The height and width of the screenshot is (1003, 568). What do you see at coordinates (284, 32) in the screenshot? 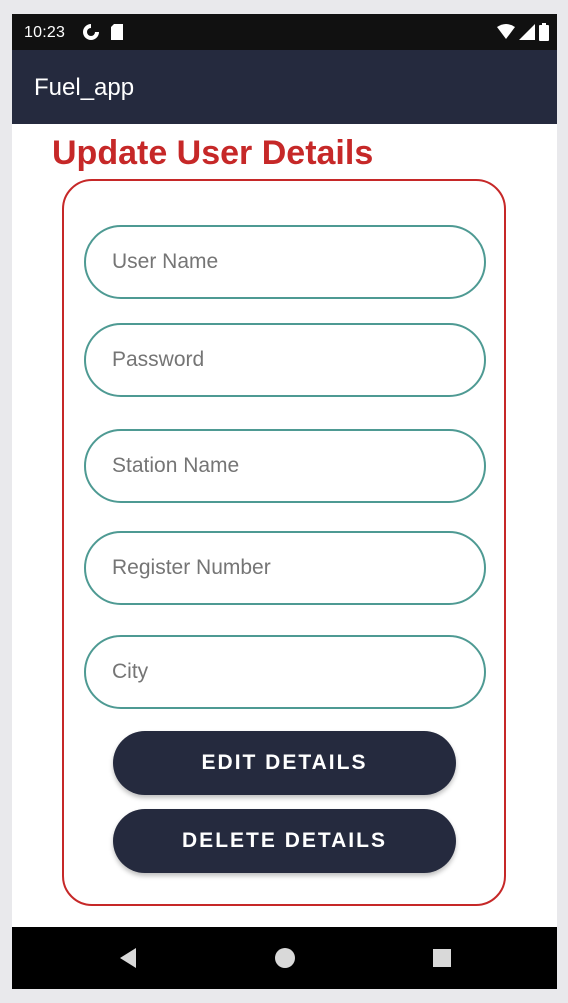
I see `status-bar: 10:23` at bounding box center [284, 32].